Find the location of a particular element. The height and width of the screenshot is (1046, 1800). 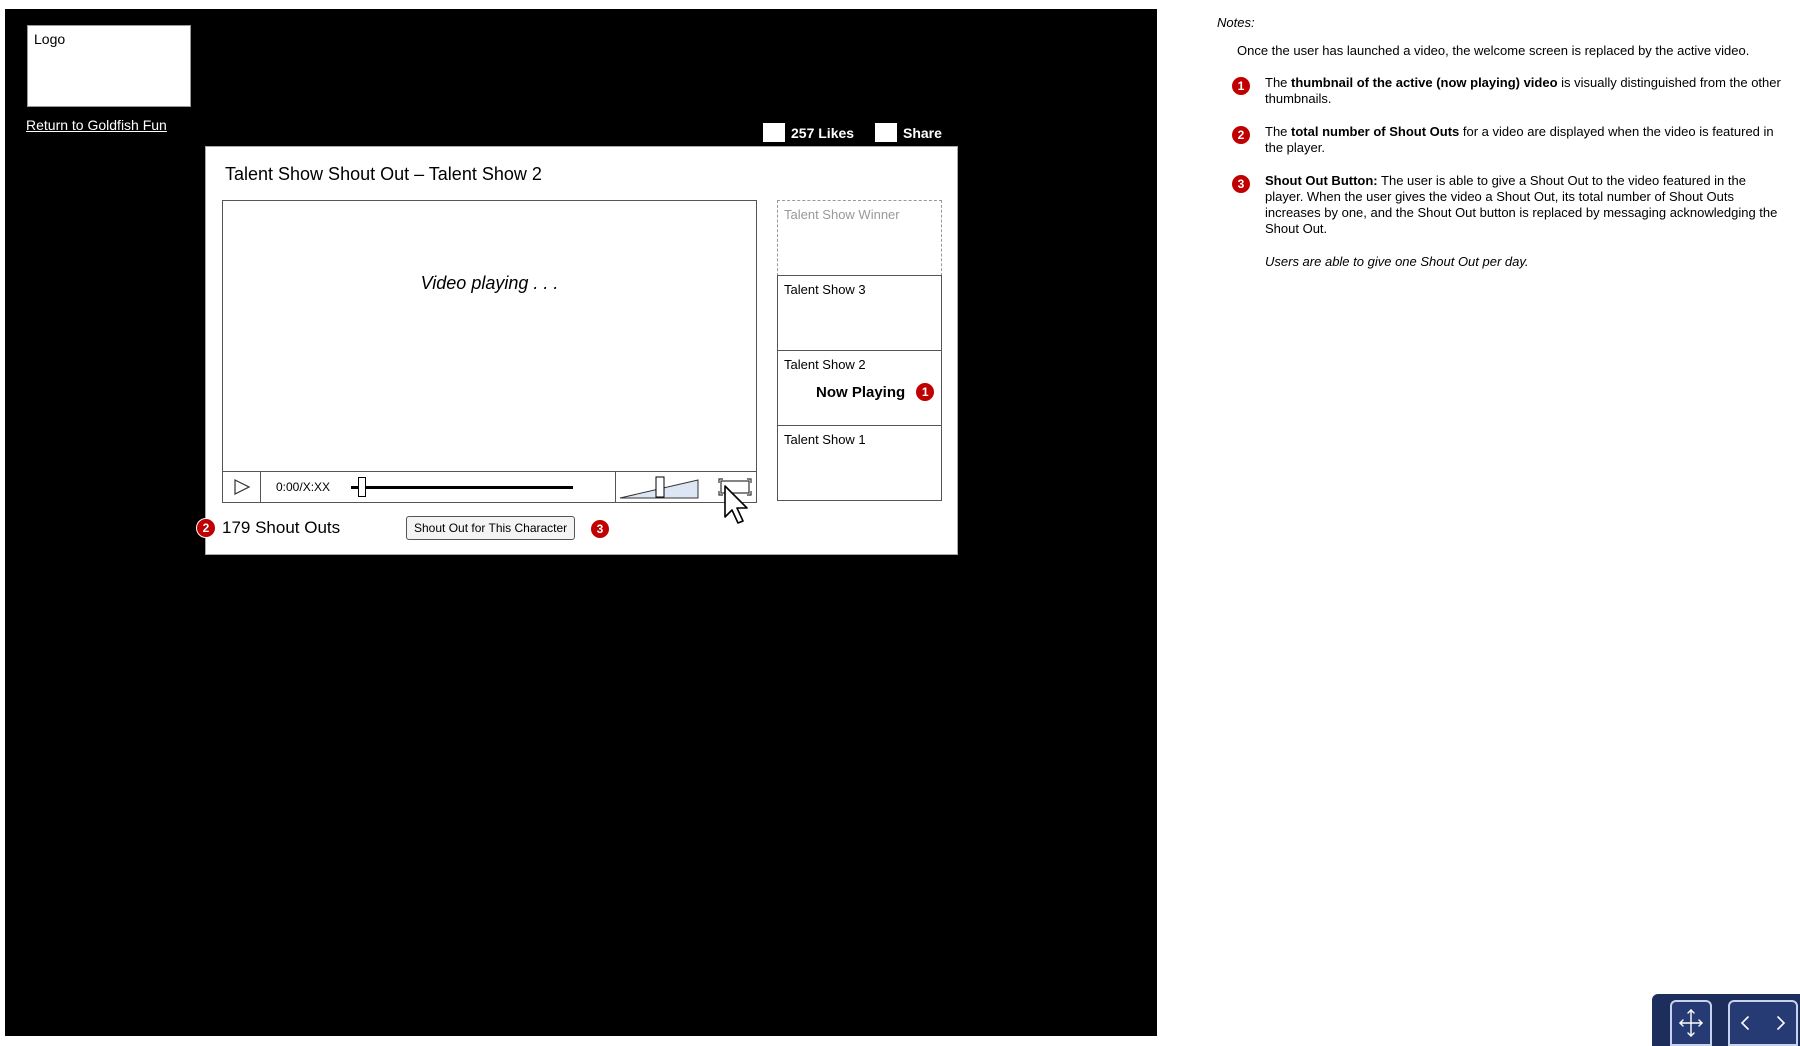

likes-control: 257 Likes is located at coordinates (808, 132).